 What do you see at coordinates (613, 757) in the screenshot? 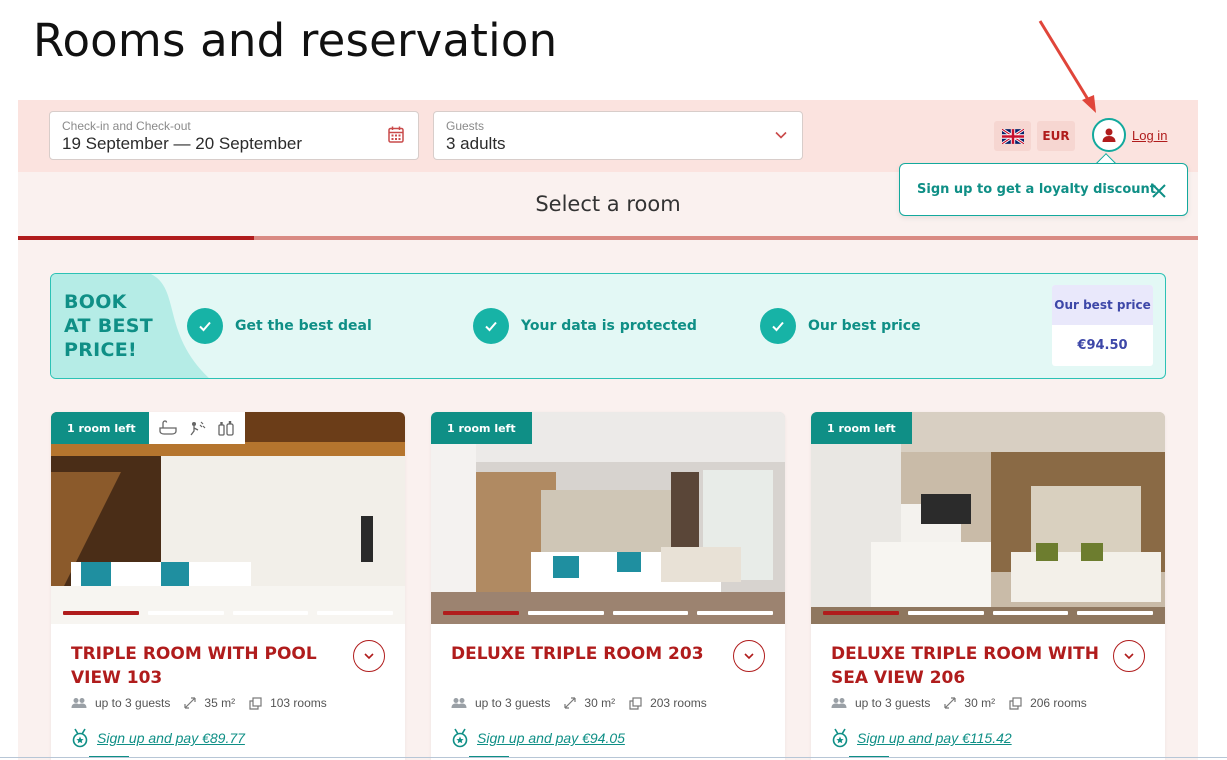
I see `page-bottom-divider` at bounding box center [613, 757].